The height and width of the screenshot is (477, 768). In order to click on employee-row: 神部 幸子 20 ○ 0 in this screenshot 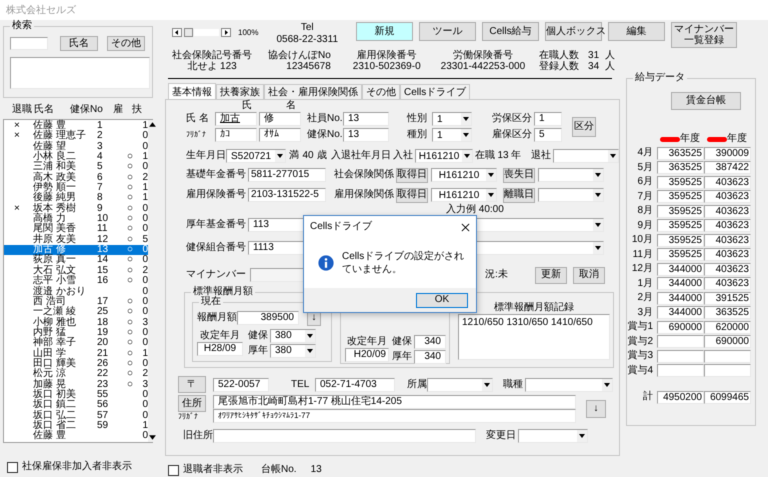, I will do `click(76, 343)`.